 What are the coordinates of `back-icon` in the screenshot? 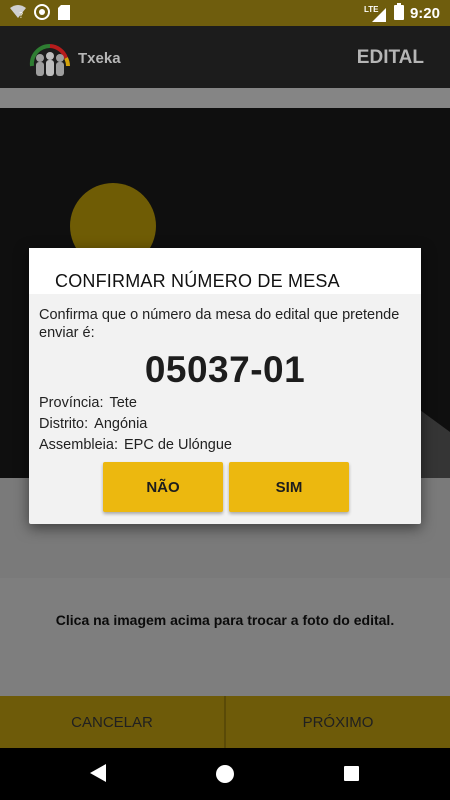 It's located at (98, 775).